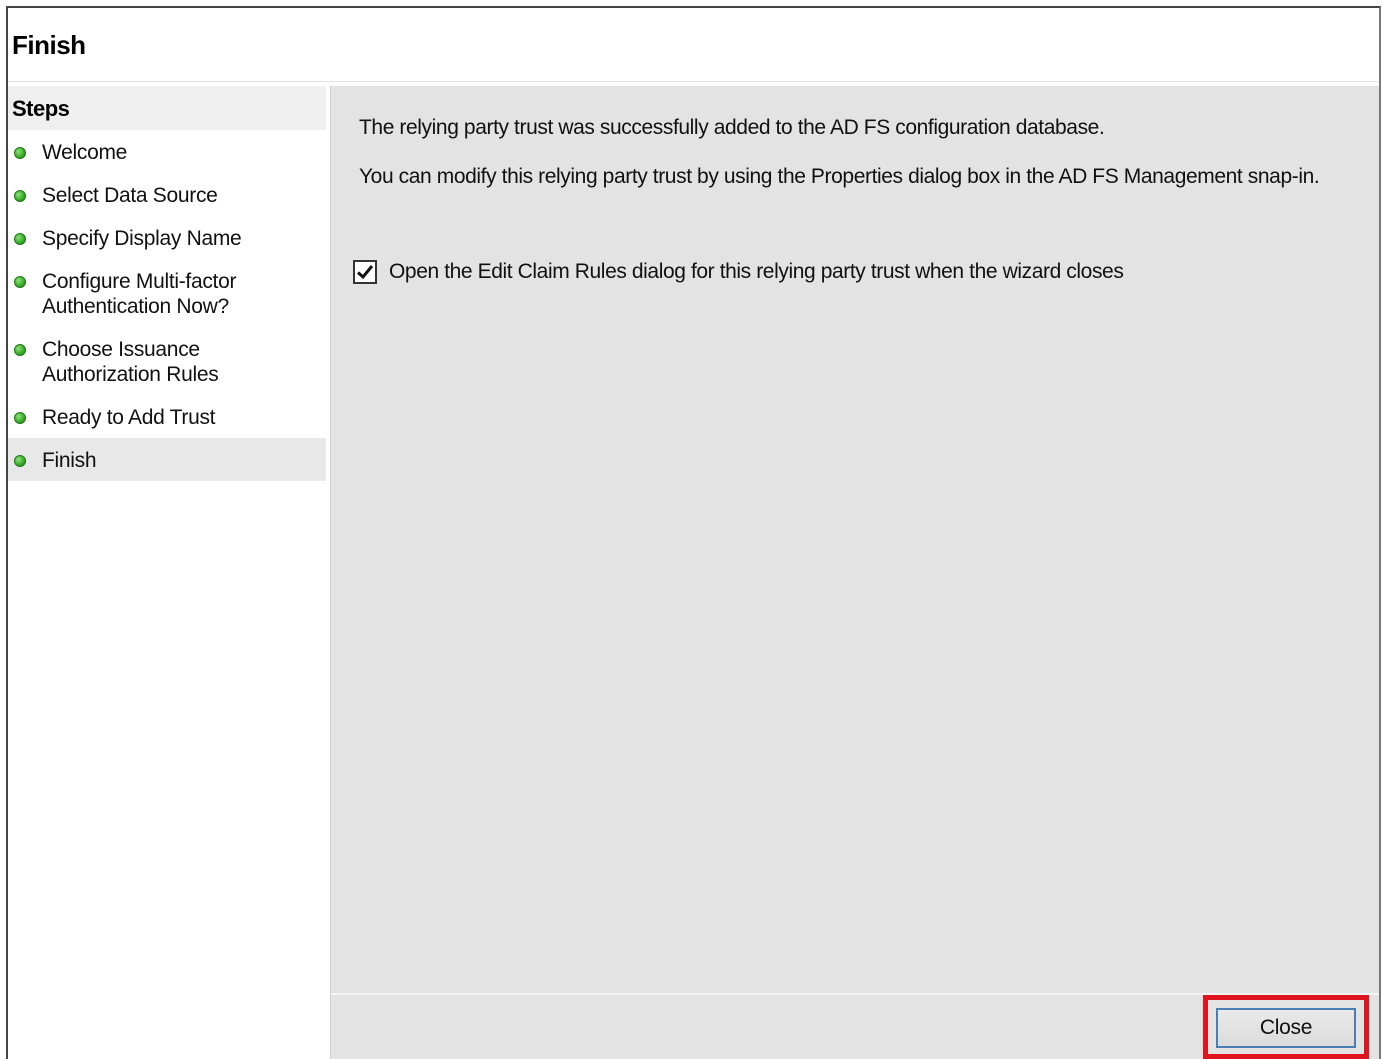  What do you see at coordinates (142, 238) in the screenshot?
I see `step-label: Specify Display Name` at bounding box center [142, 238].